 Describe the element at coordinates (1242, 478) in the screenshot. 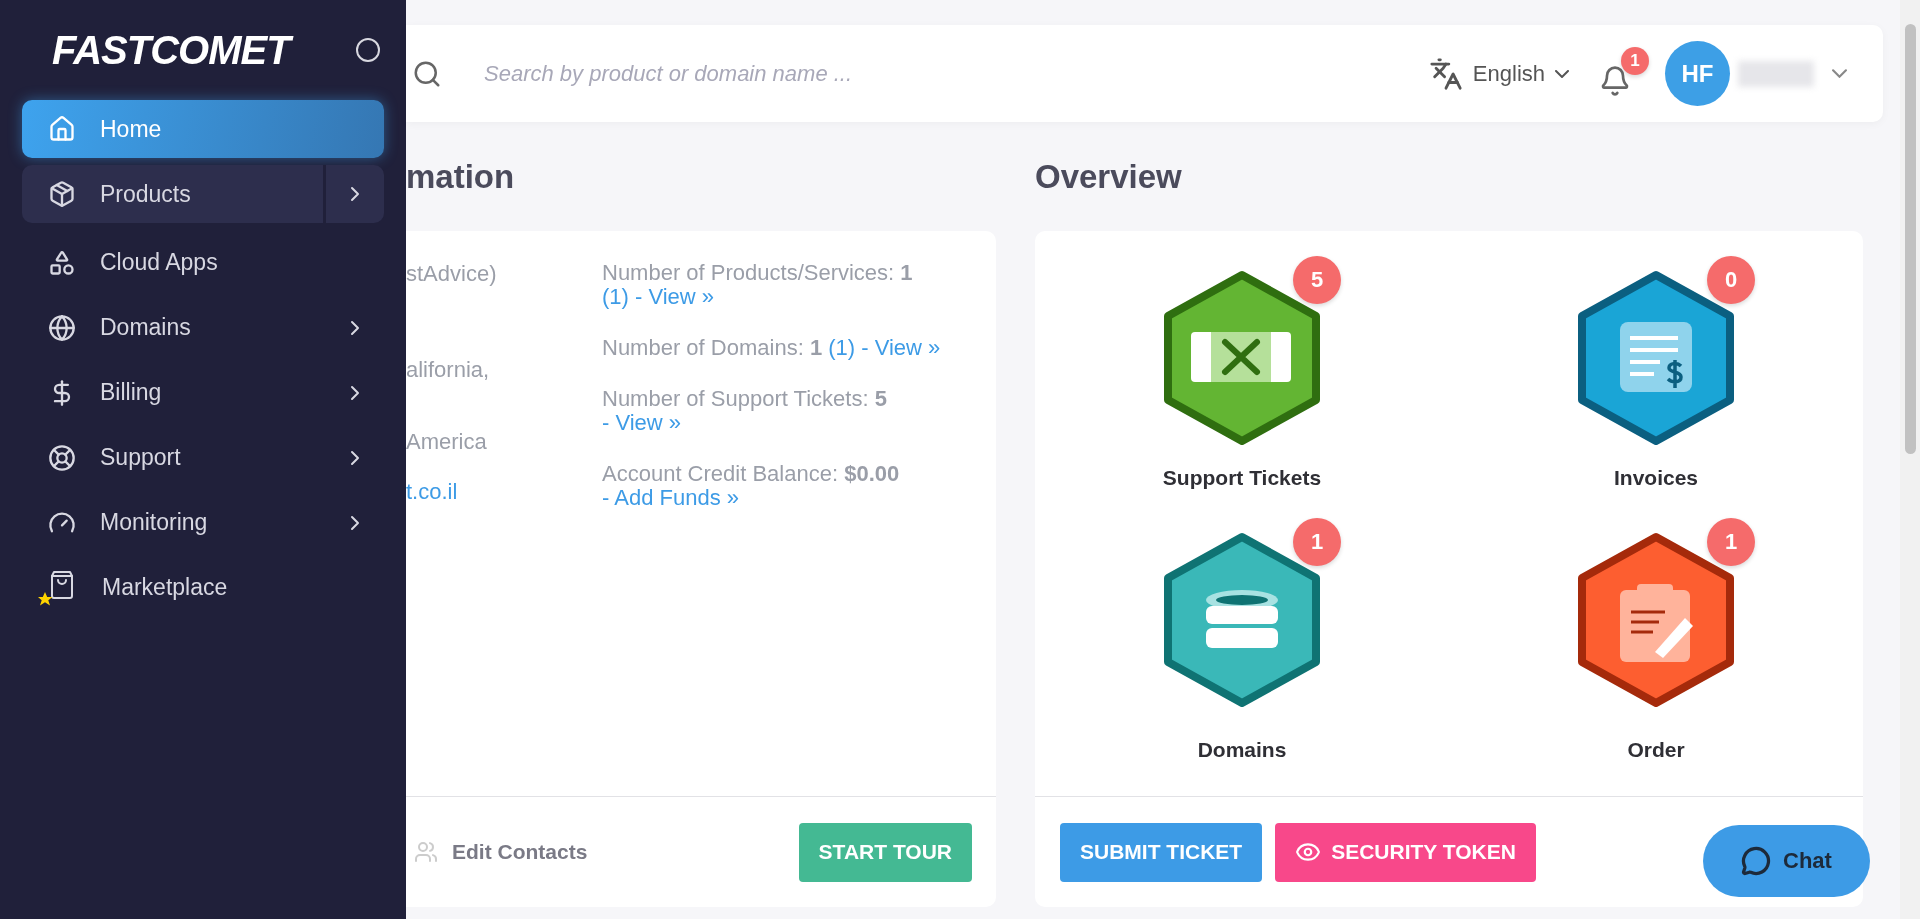

I see `tile-label: Support Tickets` at that location.